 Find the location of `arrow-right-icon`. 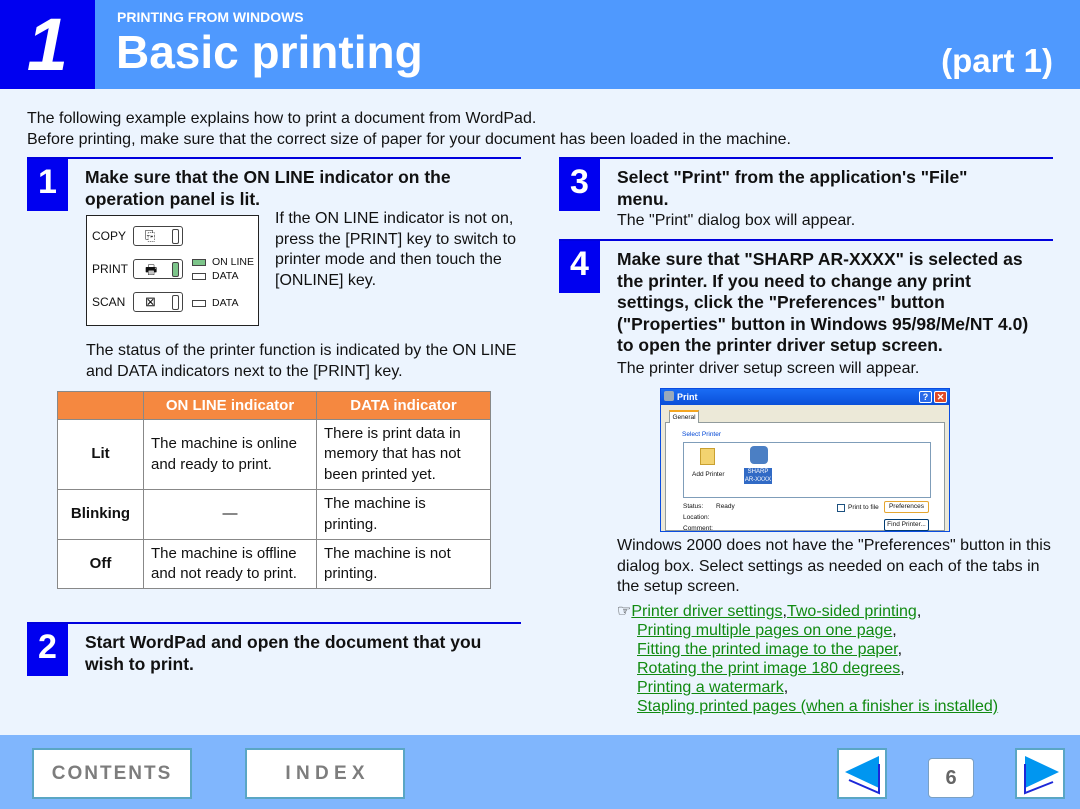

arrow-right-icon is located at coordinates (1041, 775).